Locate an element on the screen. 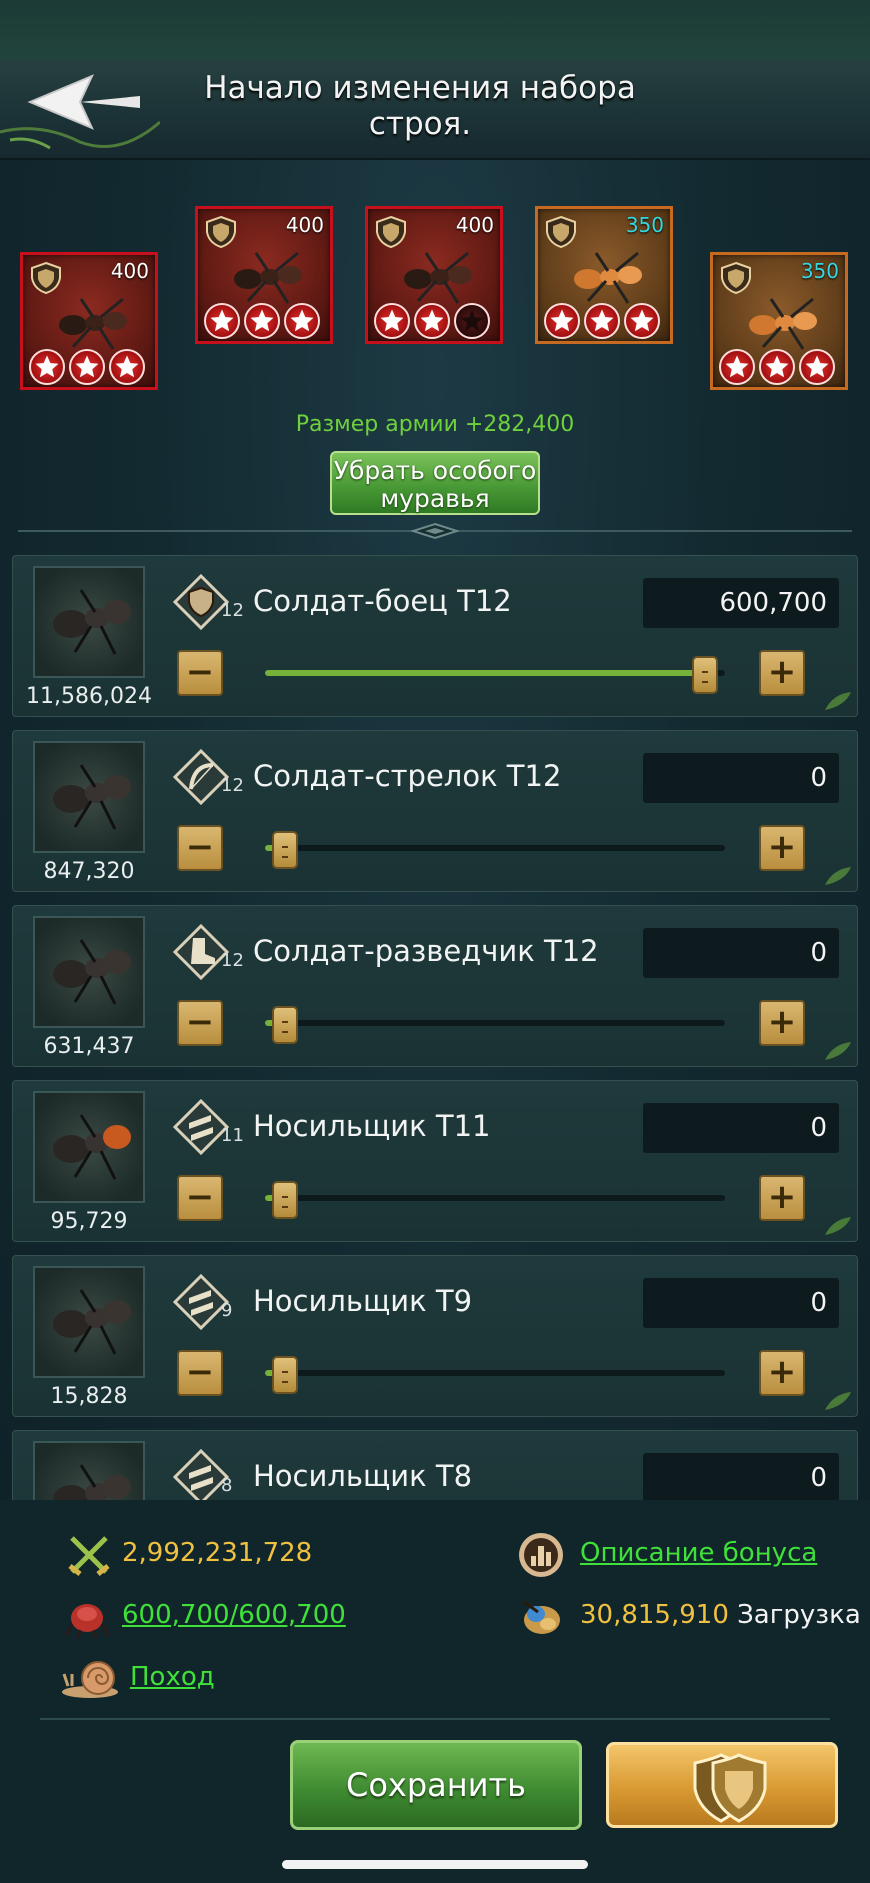  troop-amount-input: 600,700 is located at coordinates (741, 603).